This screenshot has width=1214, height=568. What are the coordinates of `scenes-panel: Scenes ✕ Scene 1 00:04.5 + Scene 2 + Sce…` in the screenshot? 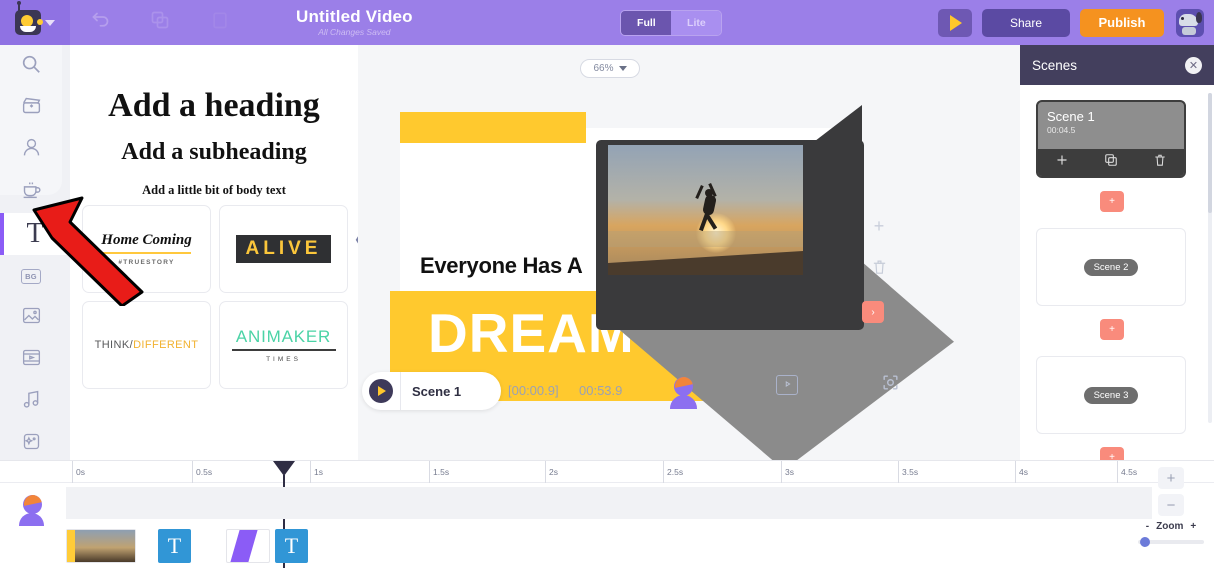 It's located at (1117, 256).